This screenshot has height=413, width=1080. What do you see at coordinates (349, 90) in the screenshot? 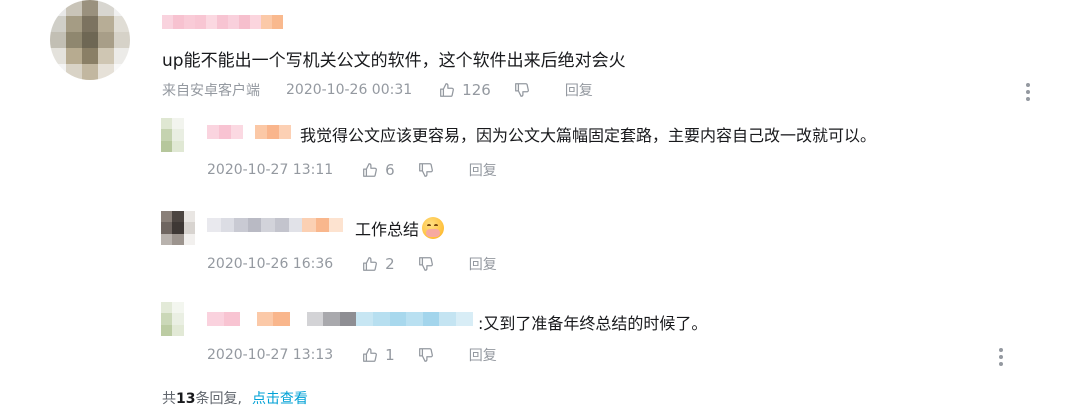
I see `timestamp: 2020-10-26 00:31` at bounding box center [349, 90].